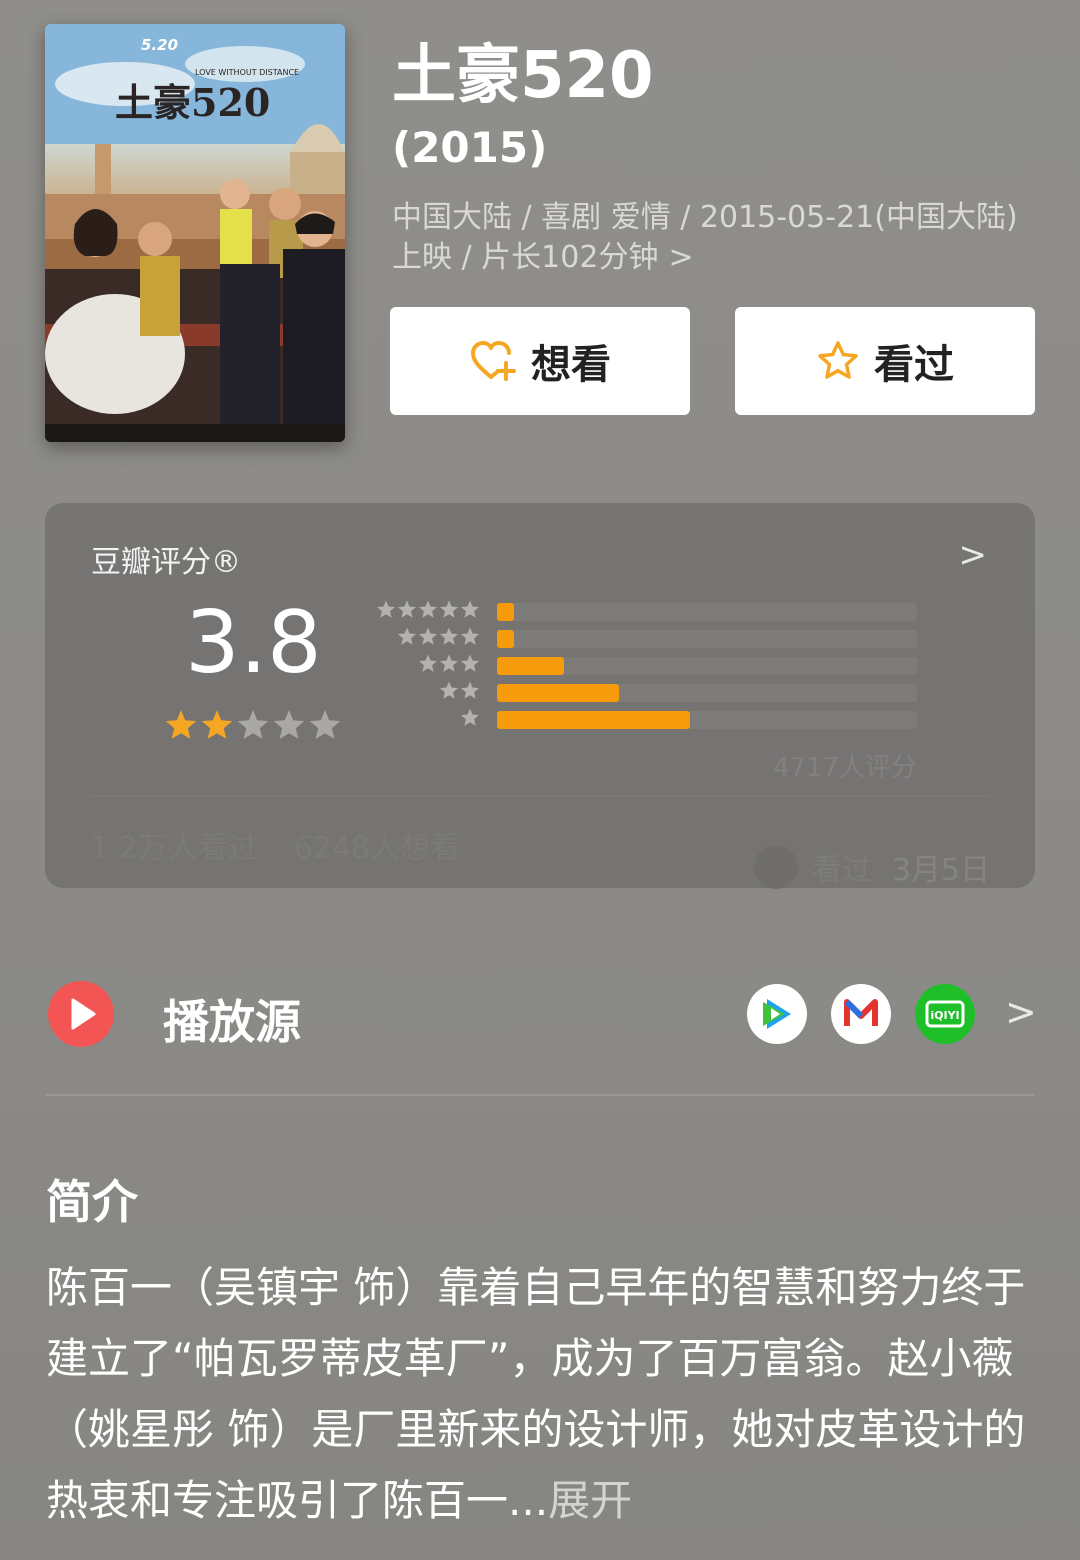 This screenshot has width=1080, height=1560. I want to click on poster-subtitle-text: LOVE WITHOUT DISTANCE, so click(247, 72).